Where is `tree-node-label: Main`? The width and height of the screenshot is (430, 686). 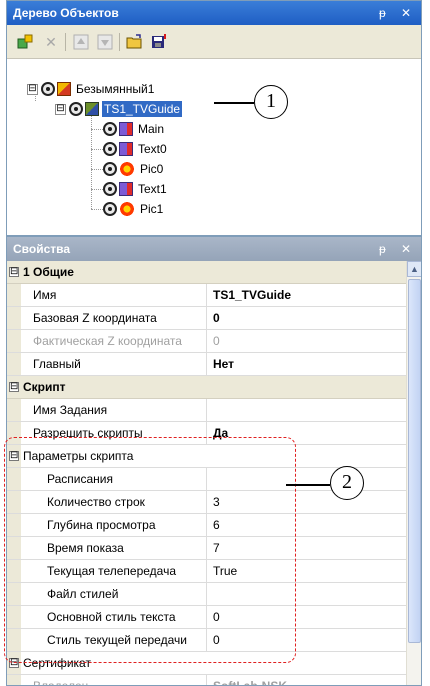
tree-node-label: Main is located at coordinates (151, 129).